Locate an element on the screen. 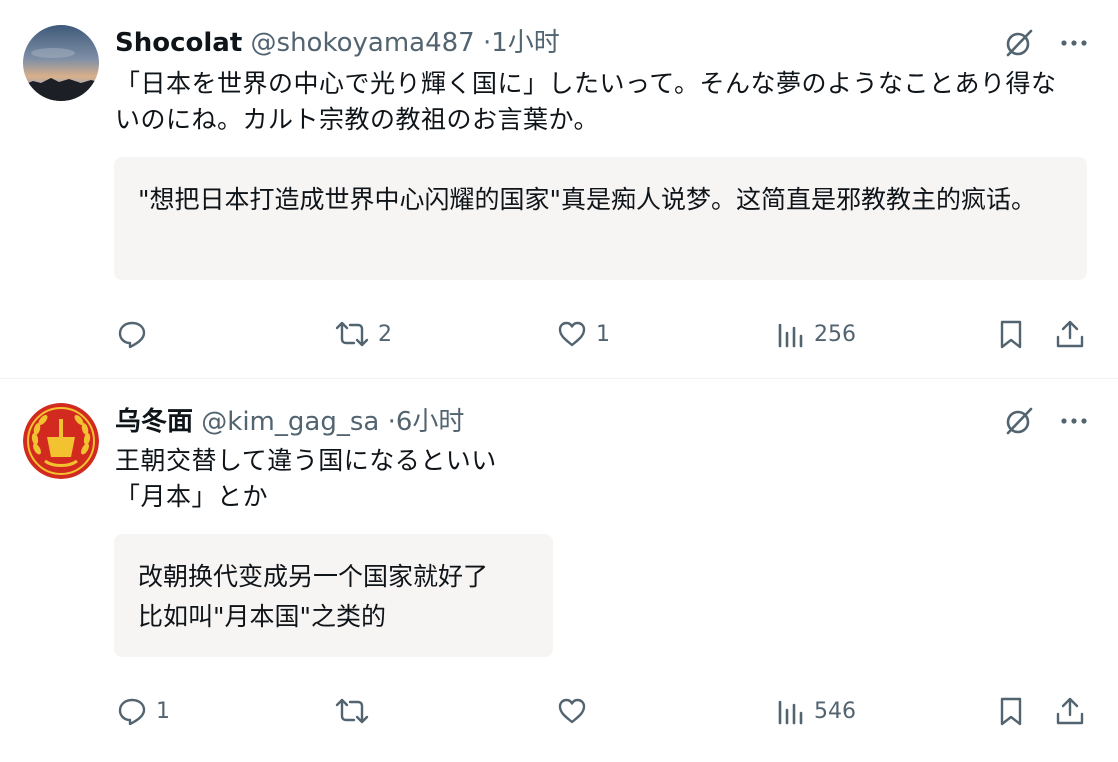 The height and width of the screenshot is (762, 1118). reply-button is located at coordinates (136, 334).